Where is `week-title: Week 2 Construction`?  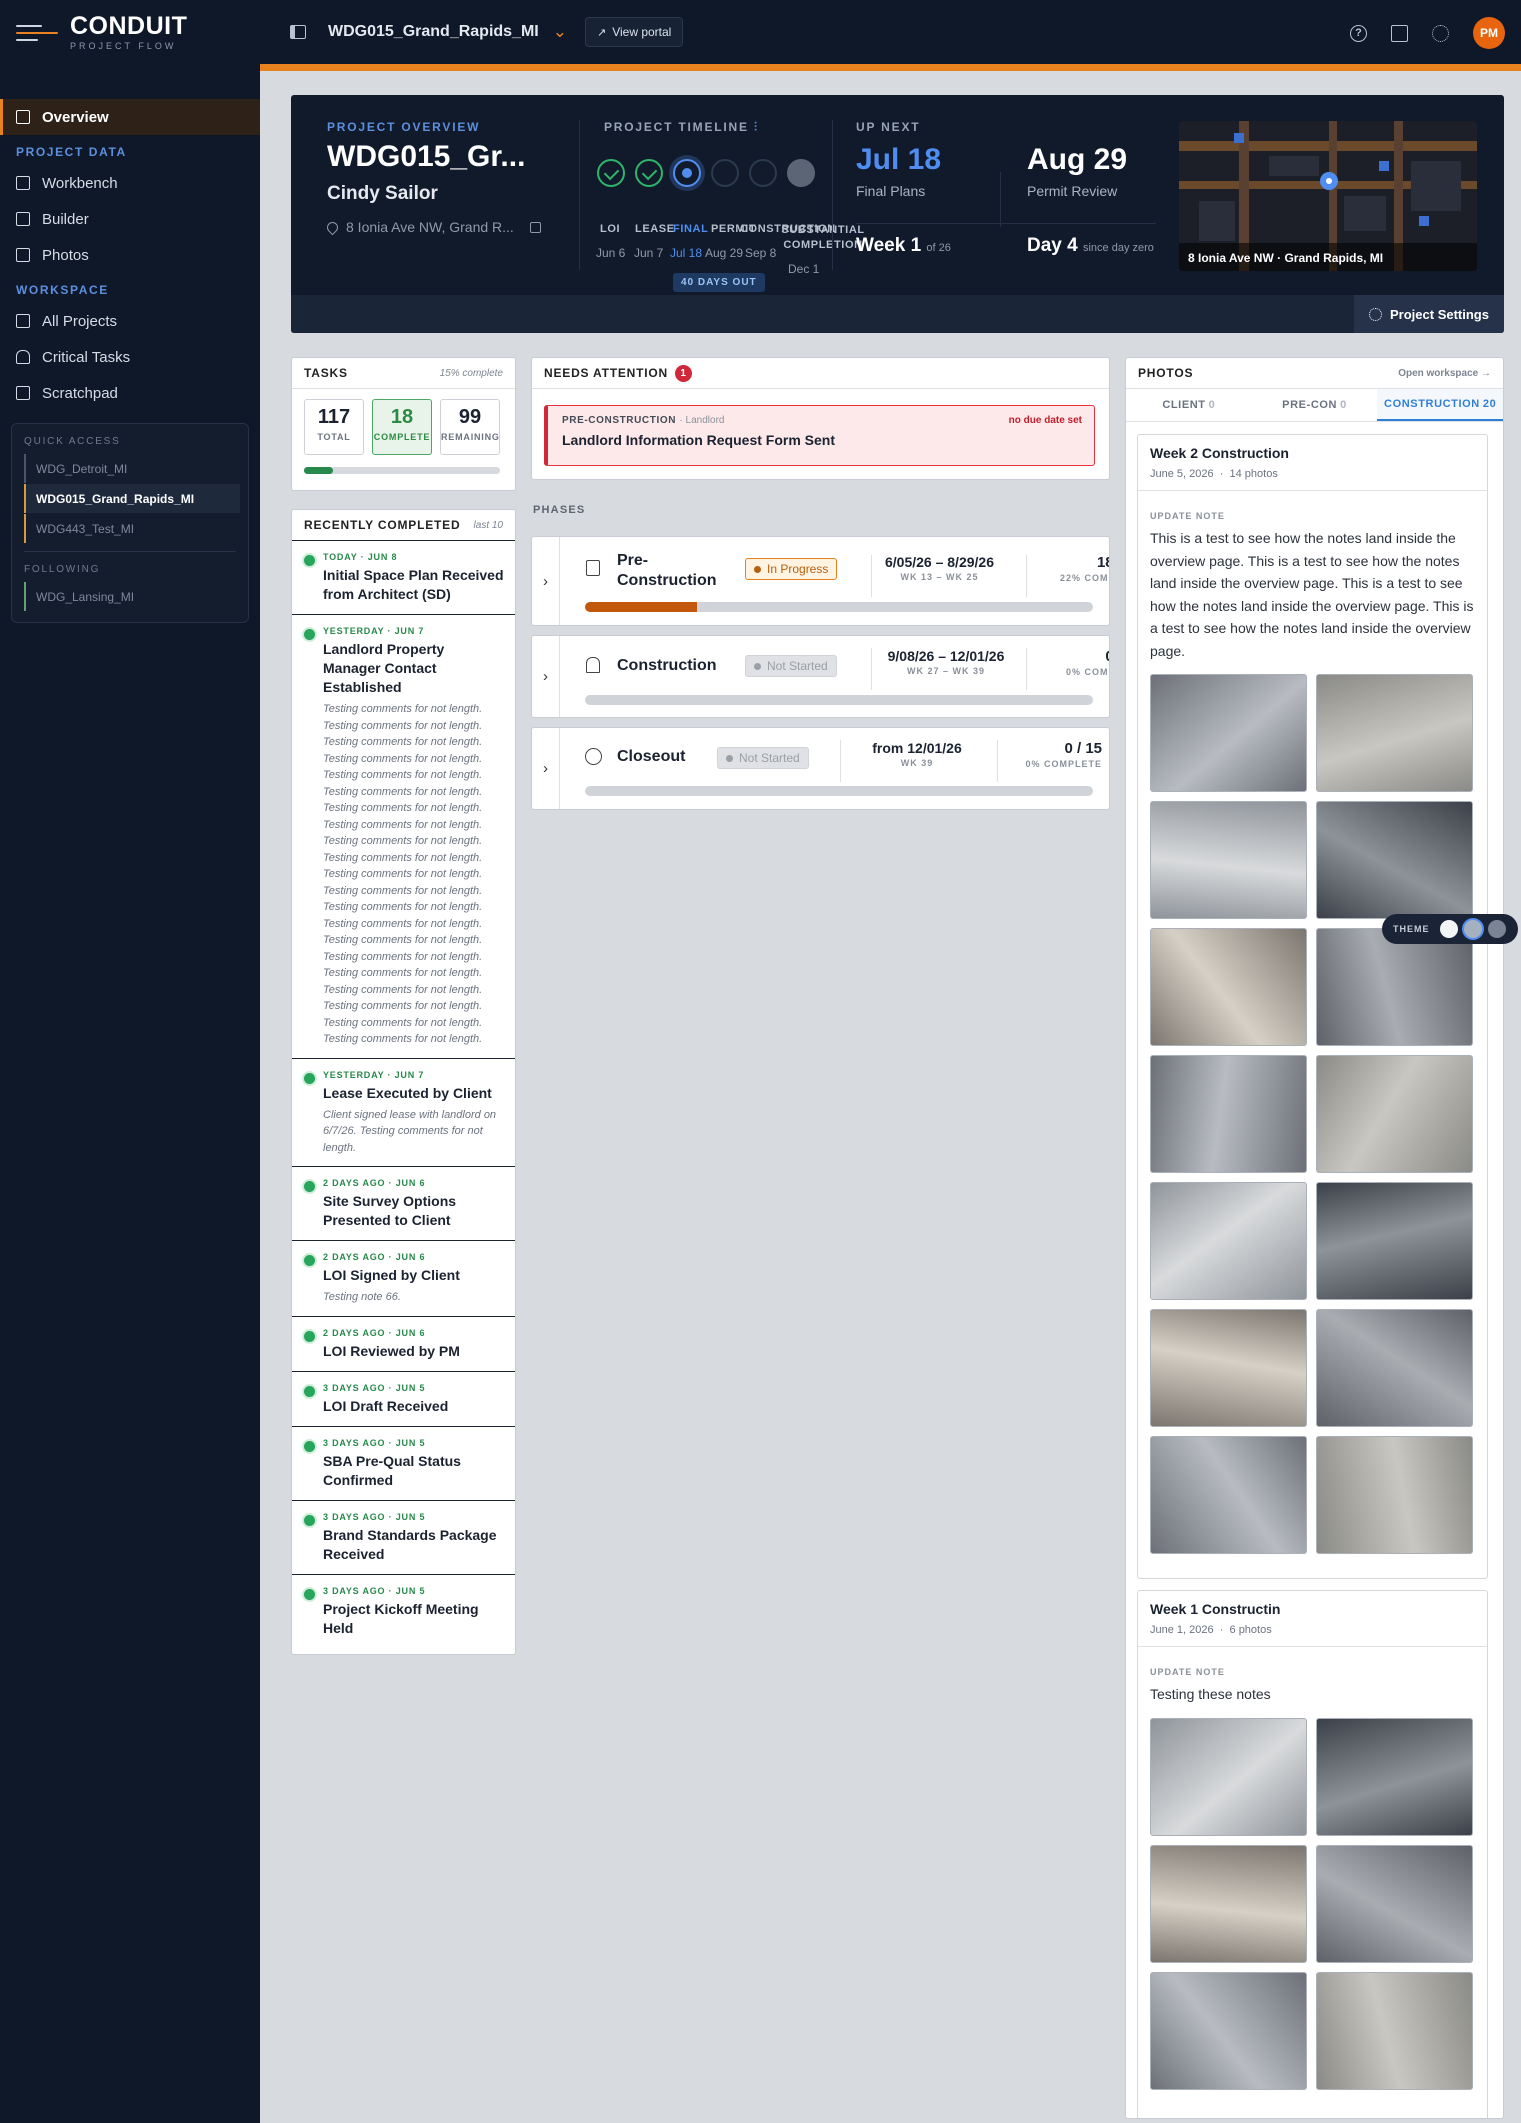 week-title: Week 2 Construction is located at coordinates (1219, 453).